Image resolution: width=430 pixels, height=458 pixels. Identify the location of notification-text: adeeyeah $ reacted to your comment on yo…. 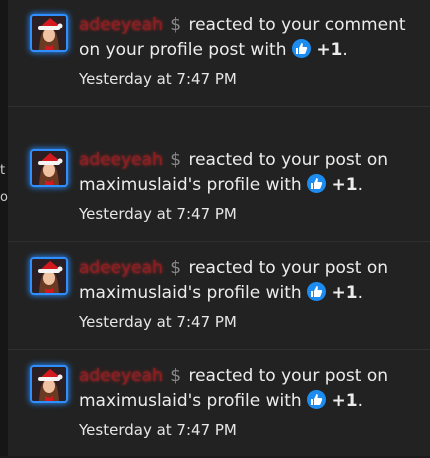
(249, 52).